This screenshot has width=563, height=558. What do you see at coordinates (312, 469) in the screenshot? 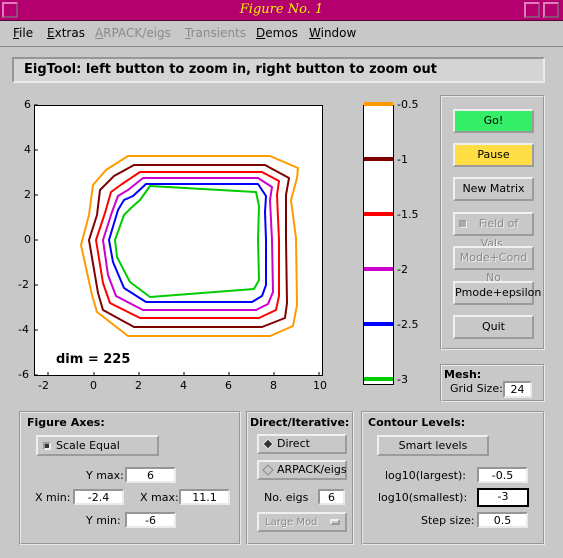
I see `arpack-label: ARPACK/eigs` at bounding box center [312, 469].